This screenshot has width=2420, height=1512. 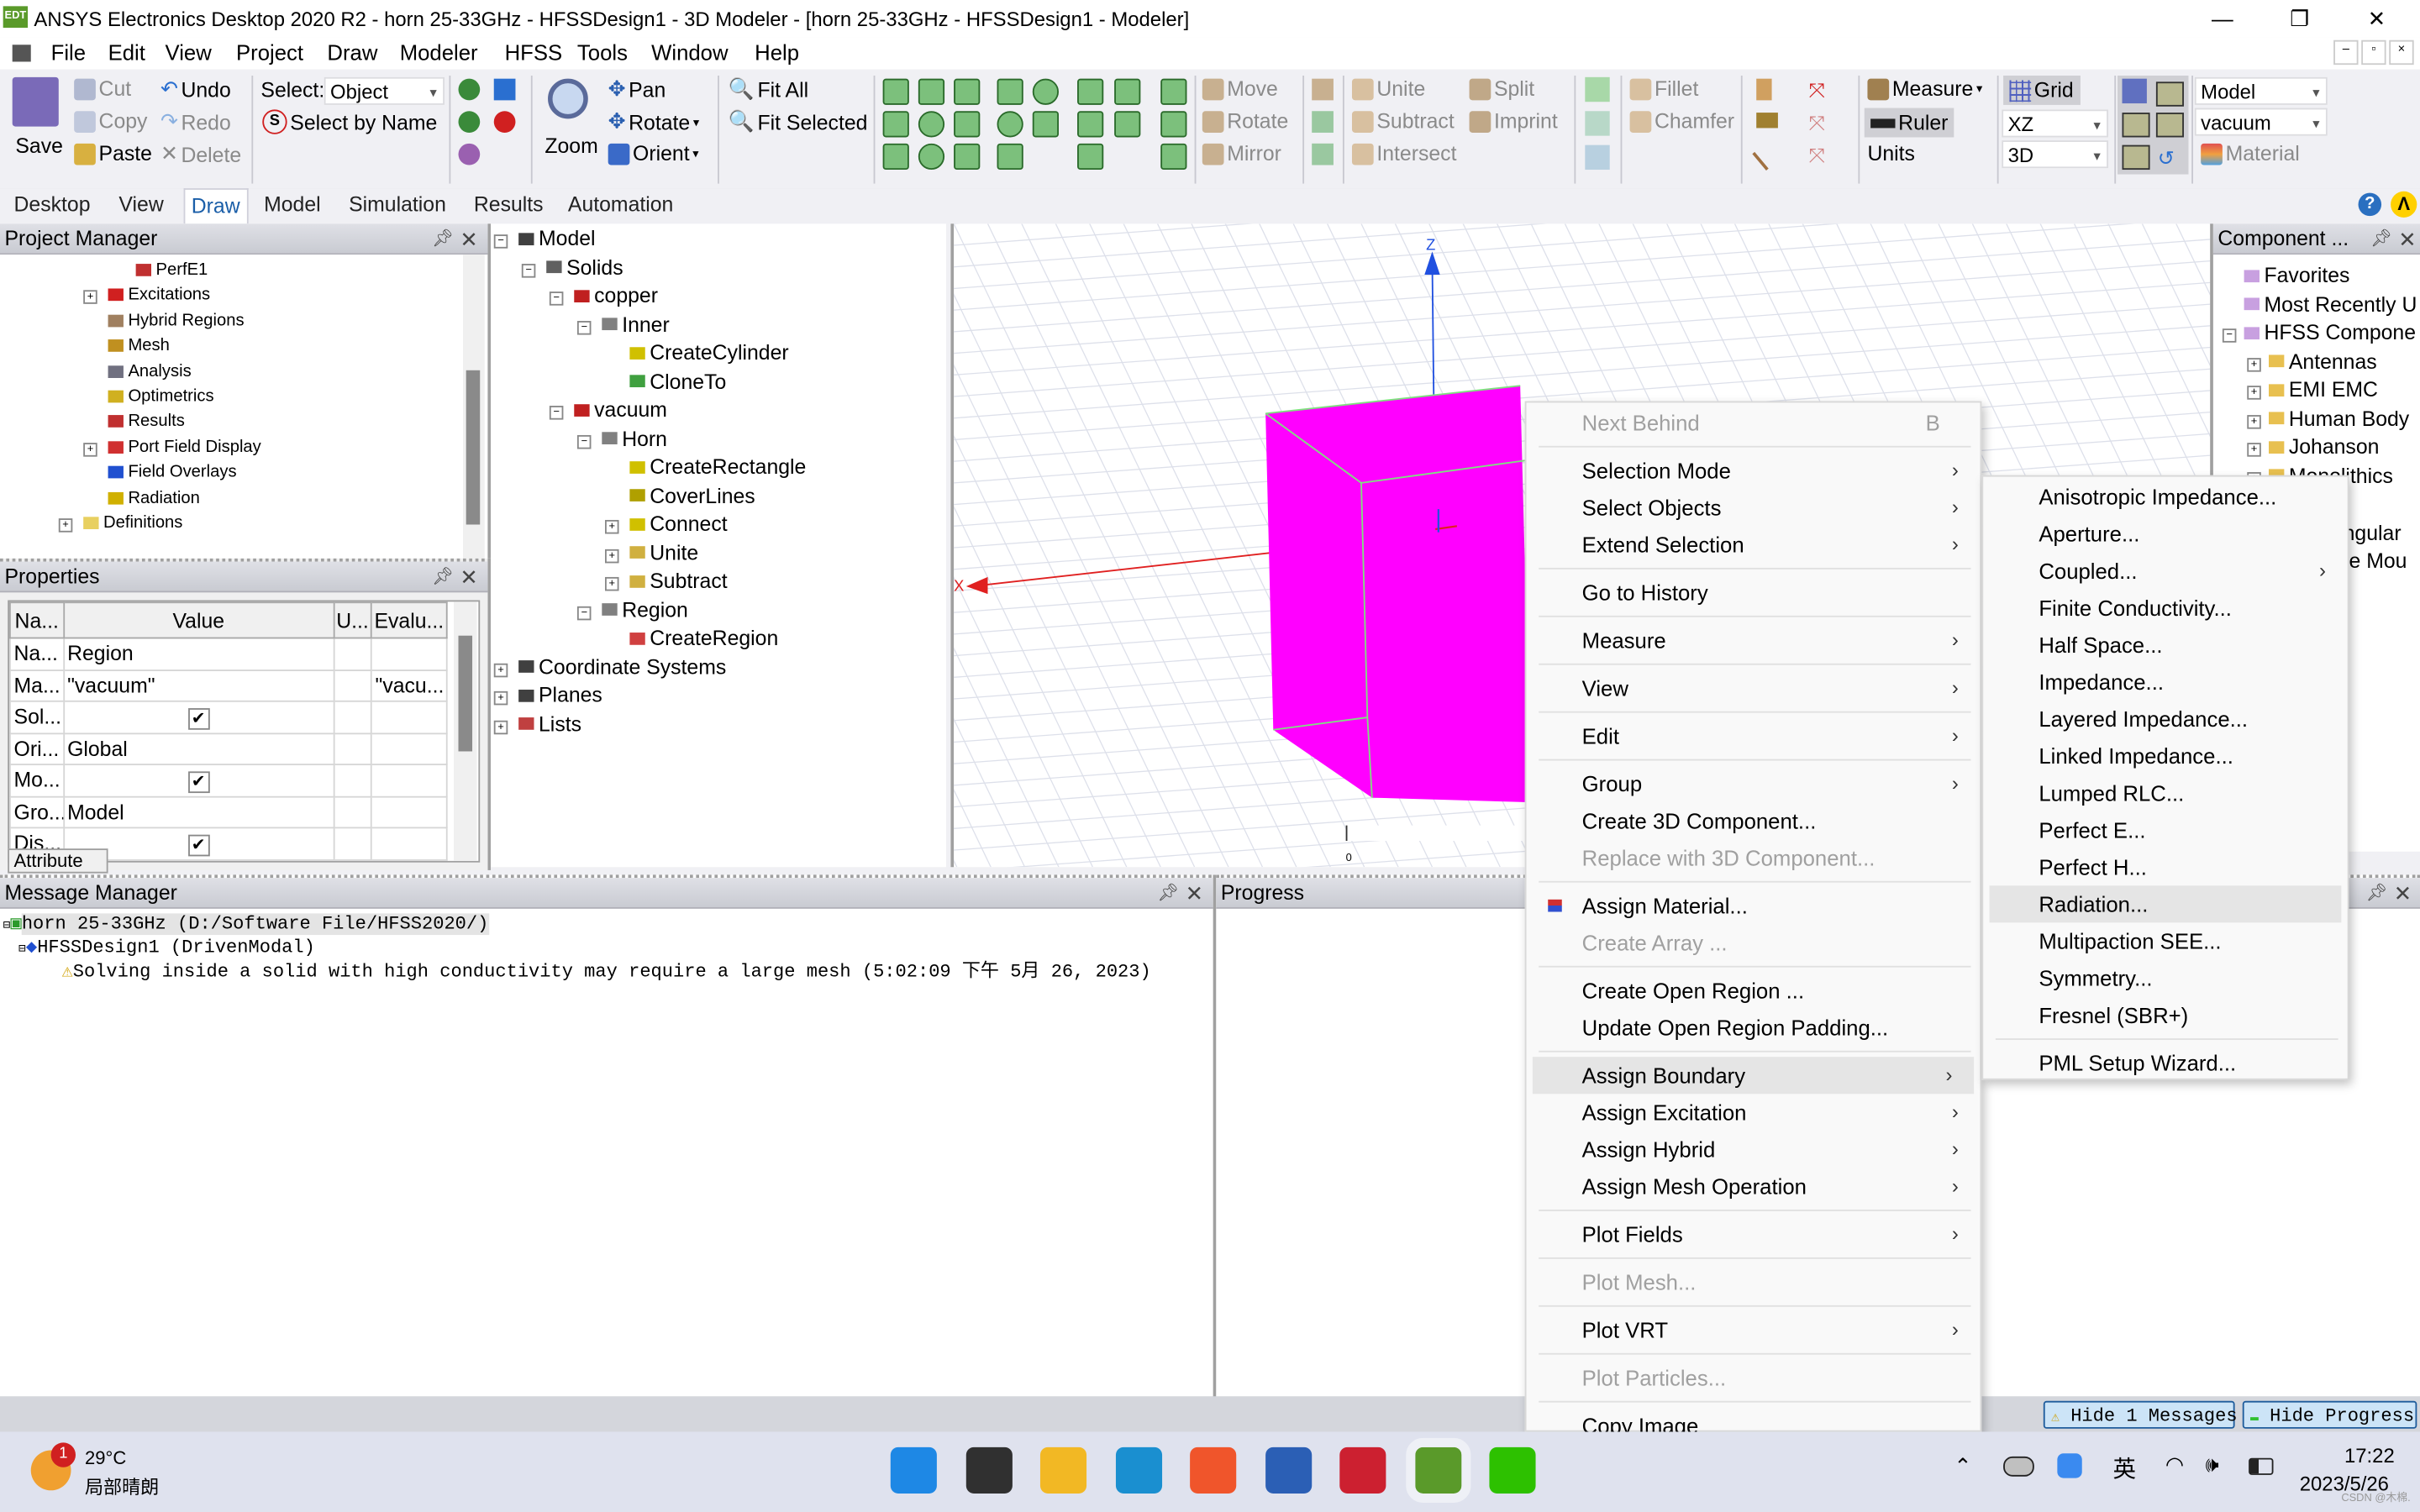 I want to click on draw-ellipse-icon, so click(x=1045, y=91).